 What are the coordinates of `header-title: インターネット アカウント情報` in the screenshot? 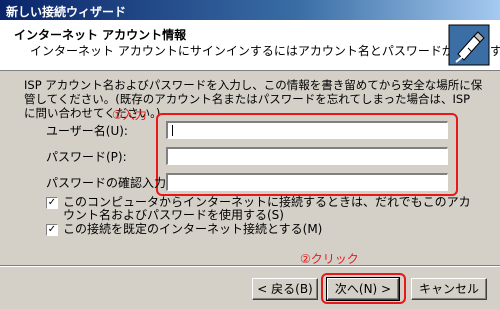 It's located at (100, 35).